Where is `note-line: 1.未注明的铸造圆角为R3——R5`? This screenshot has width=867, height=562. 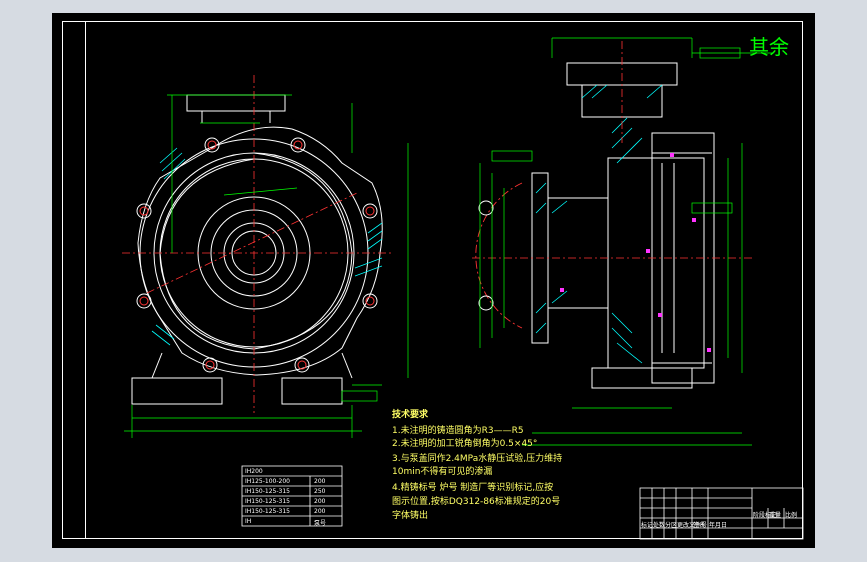 note-line: 1.未注明的铸造圆角为R3——R5 is located at coordinates (458, 431).